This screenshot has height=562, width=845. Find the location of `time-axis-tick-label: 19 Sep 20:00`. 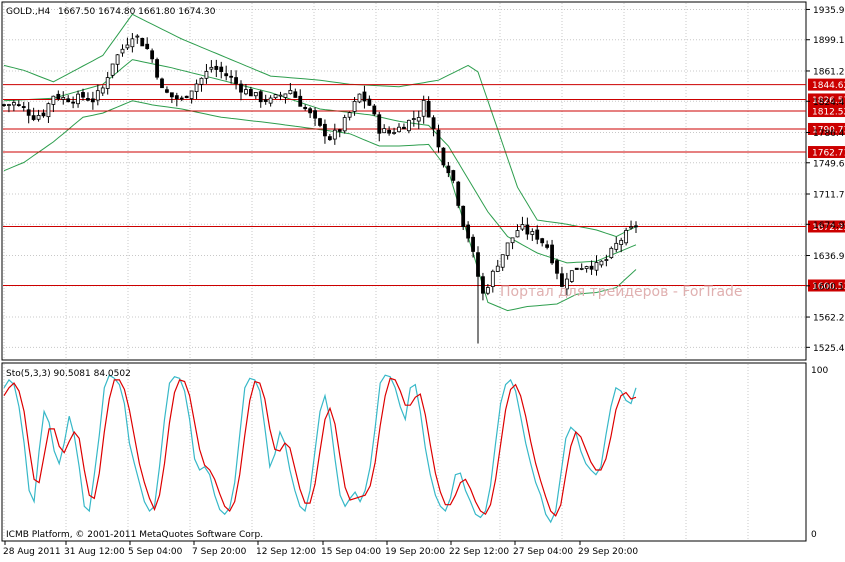

time-axis-tick-label: 19 Sep 20:00 is located at coordinates (415, 552).